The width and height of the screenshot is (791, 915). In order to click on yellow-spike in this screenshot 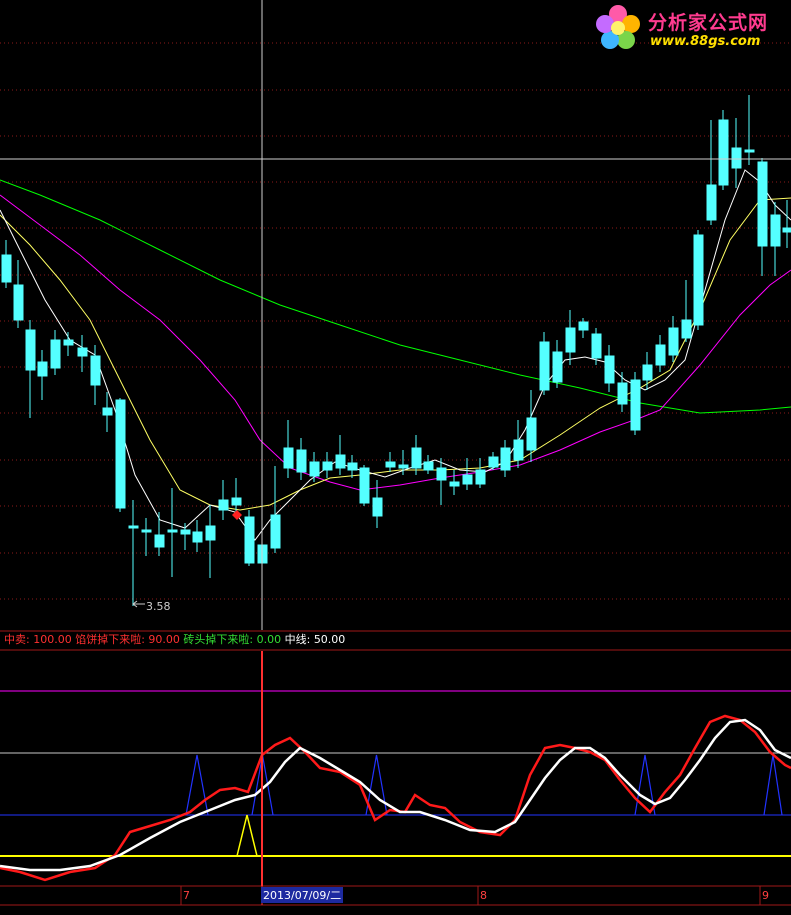, I will do `click(247, 835)`.